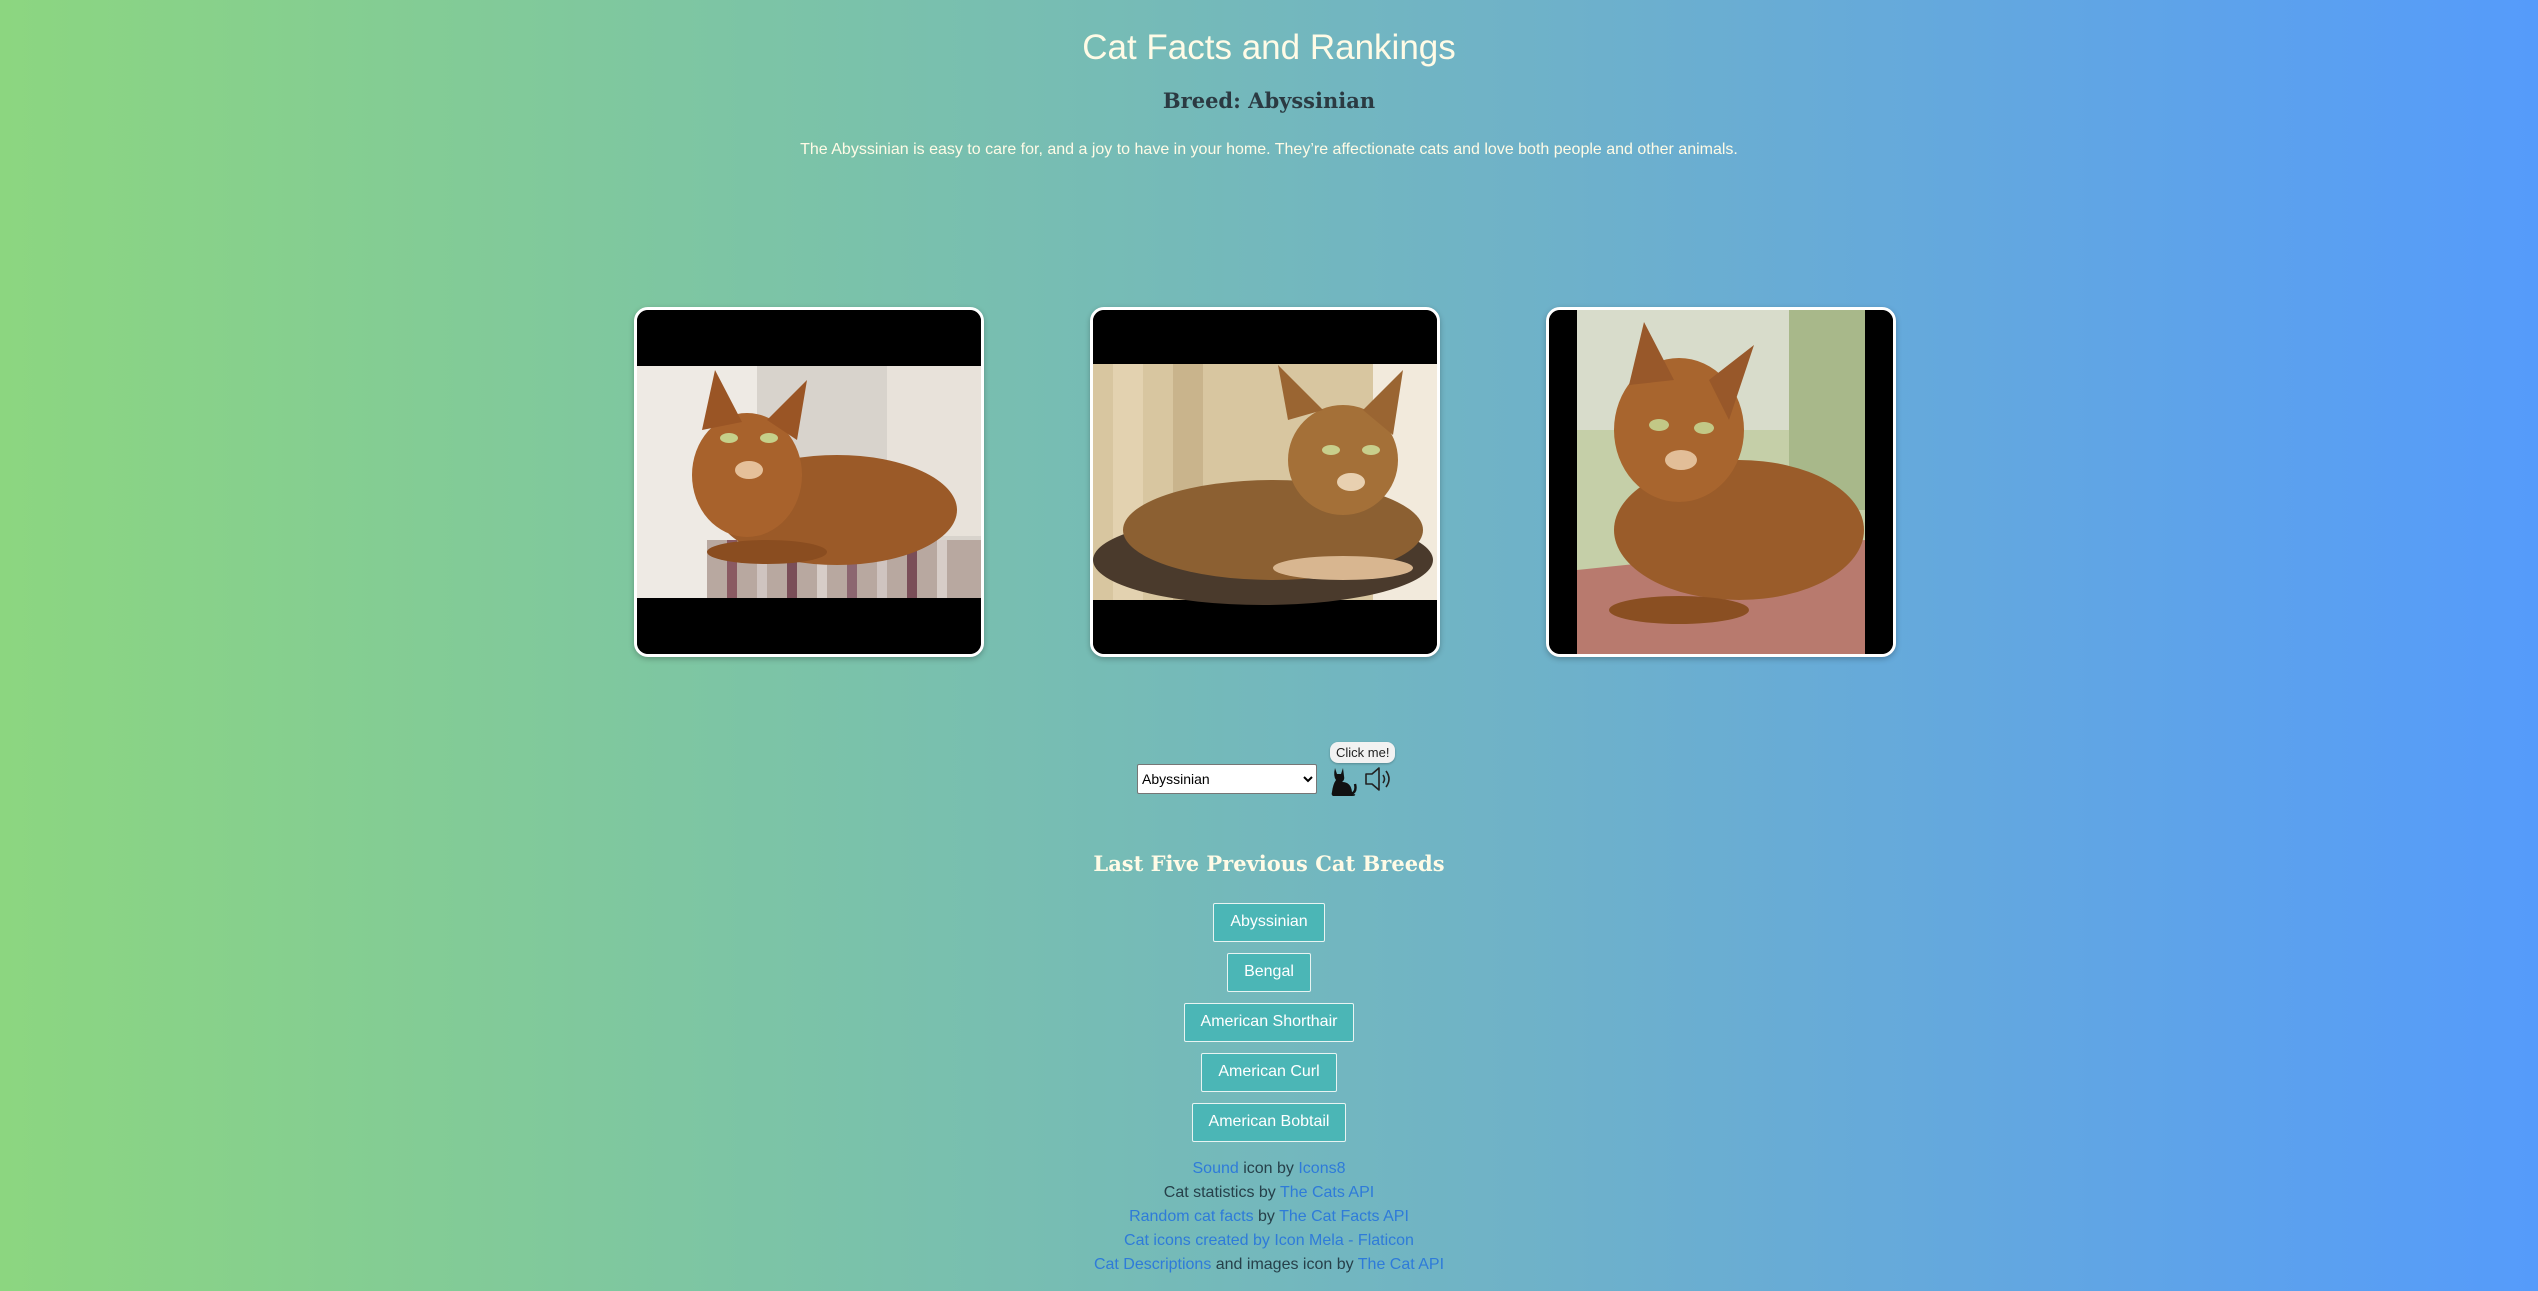 Image resolution: width=2538 pixels, height=1291 pixels. I want to click on previous-breed-button: American Shorthair, so click(1269, 1022).